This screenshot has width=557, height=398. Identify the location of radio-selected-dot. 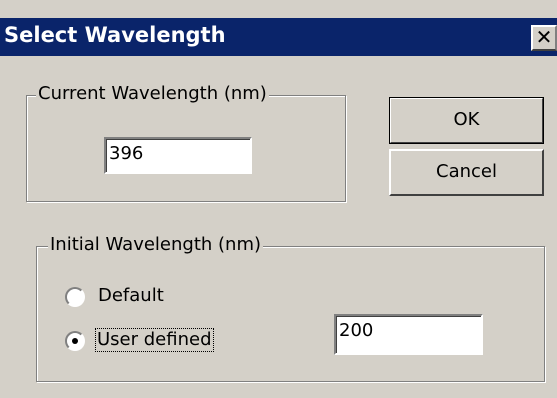
(75, 341).